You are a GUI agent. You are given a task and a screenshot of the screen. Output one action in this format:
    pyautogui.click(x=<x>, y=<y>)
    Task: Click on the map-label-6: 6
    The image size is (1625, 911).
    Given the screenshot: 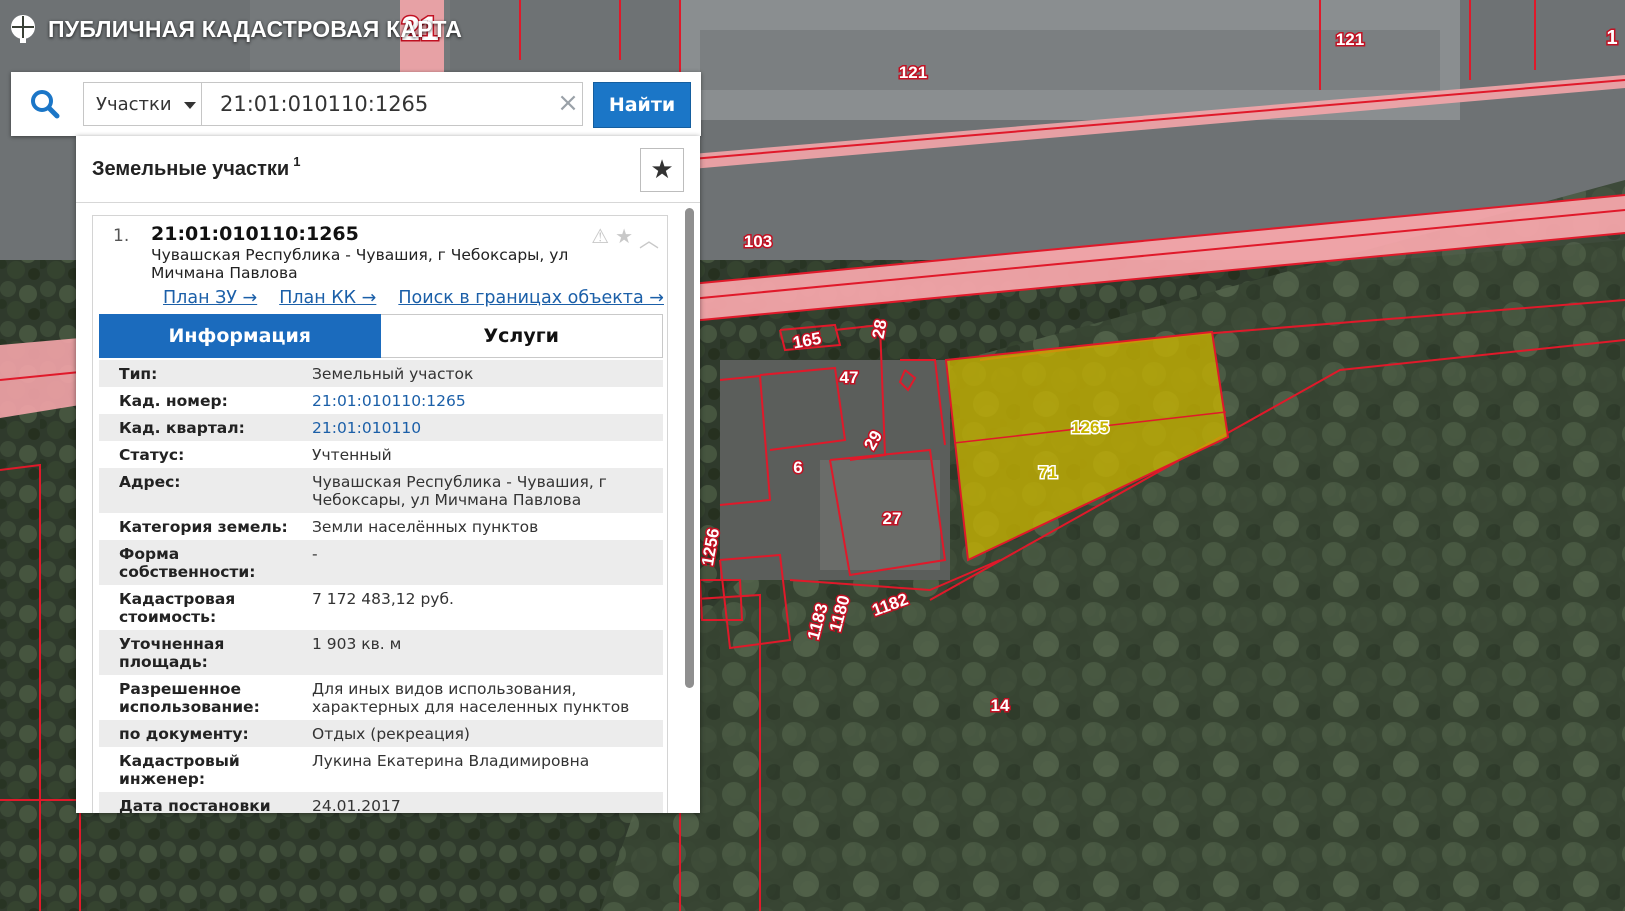 What is the action you would take?
    pyautogui.click(x=797, y=467)
    